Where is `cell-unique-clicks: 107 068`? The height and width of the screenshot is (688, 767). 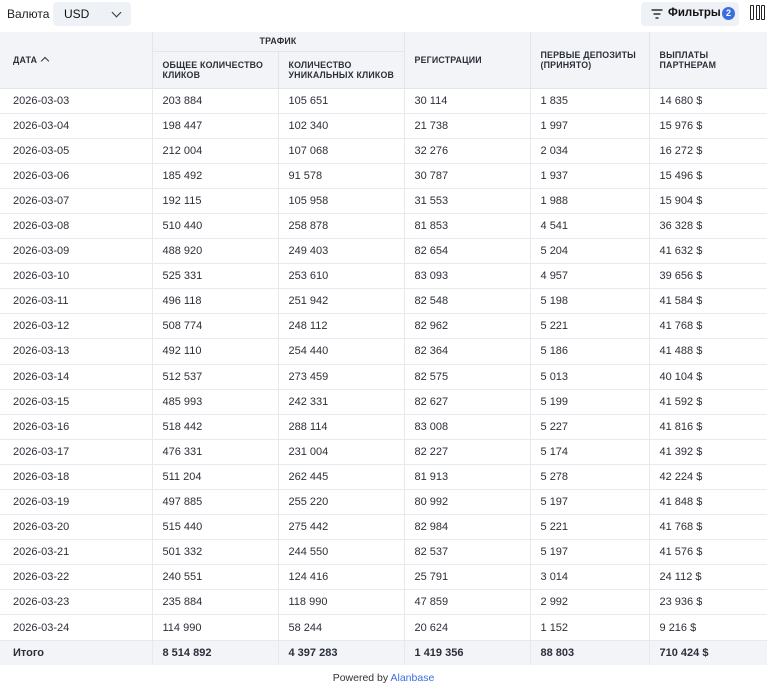 cell-unique-clicks: 107 068 is located at coordinates (341, 151).